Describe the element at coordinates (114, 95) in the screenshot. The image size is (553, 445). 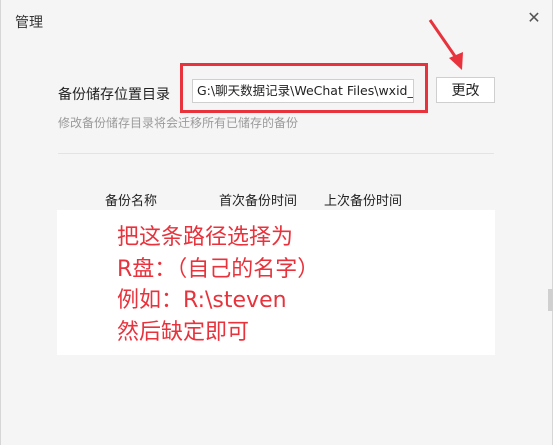
I see `backup-dir-label: 备份储存位置目录` at that location.